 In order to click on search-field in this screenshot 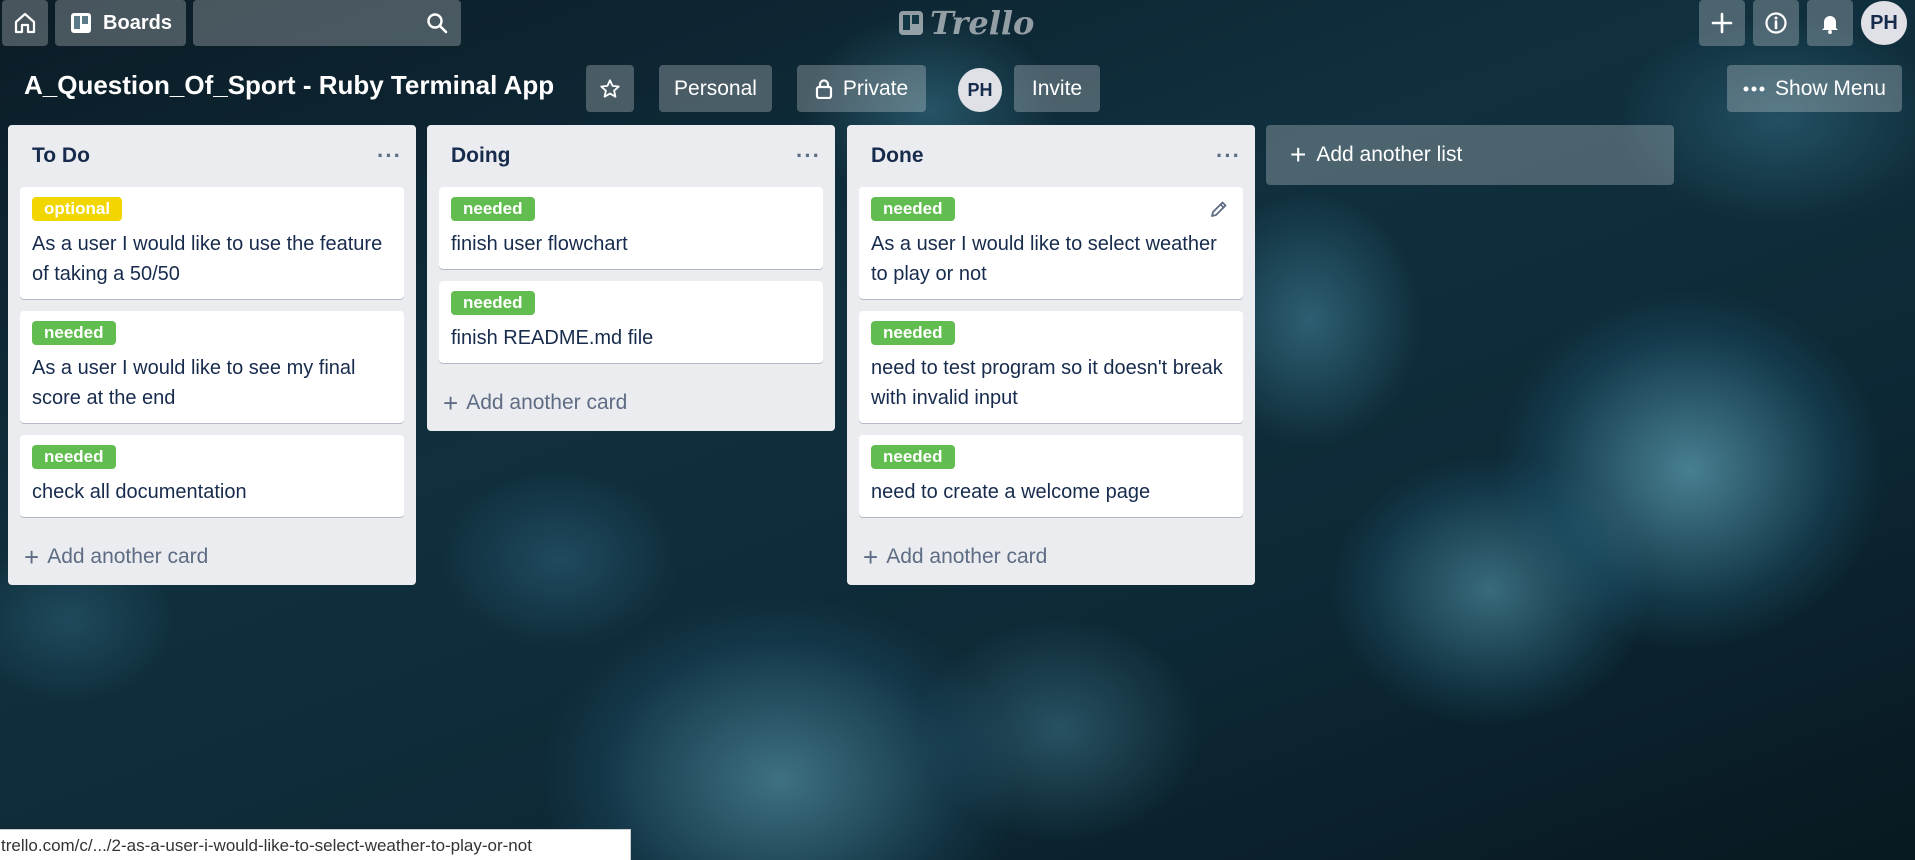, I will do `click(327, 23)`.